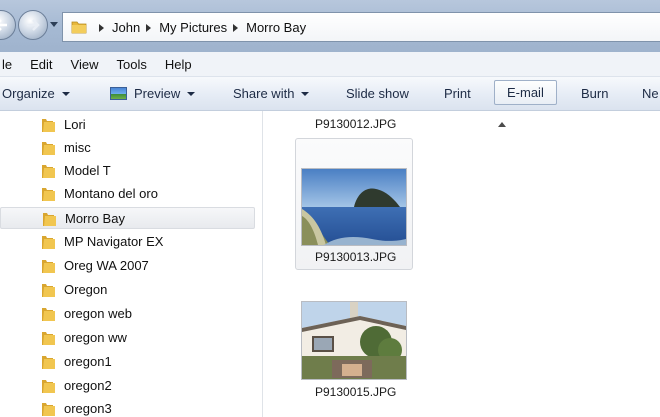 The height and width of the screenshot is (417, 660). Describe the element at coordinates (127, 386) in the screenshot. I see `tree-item-oregon2: oregon2` at that location.